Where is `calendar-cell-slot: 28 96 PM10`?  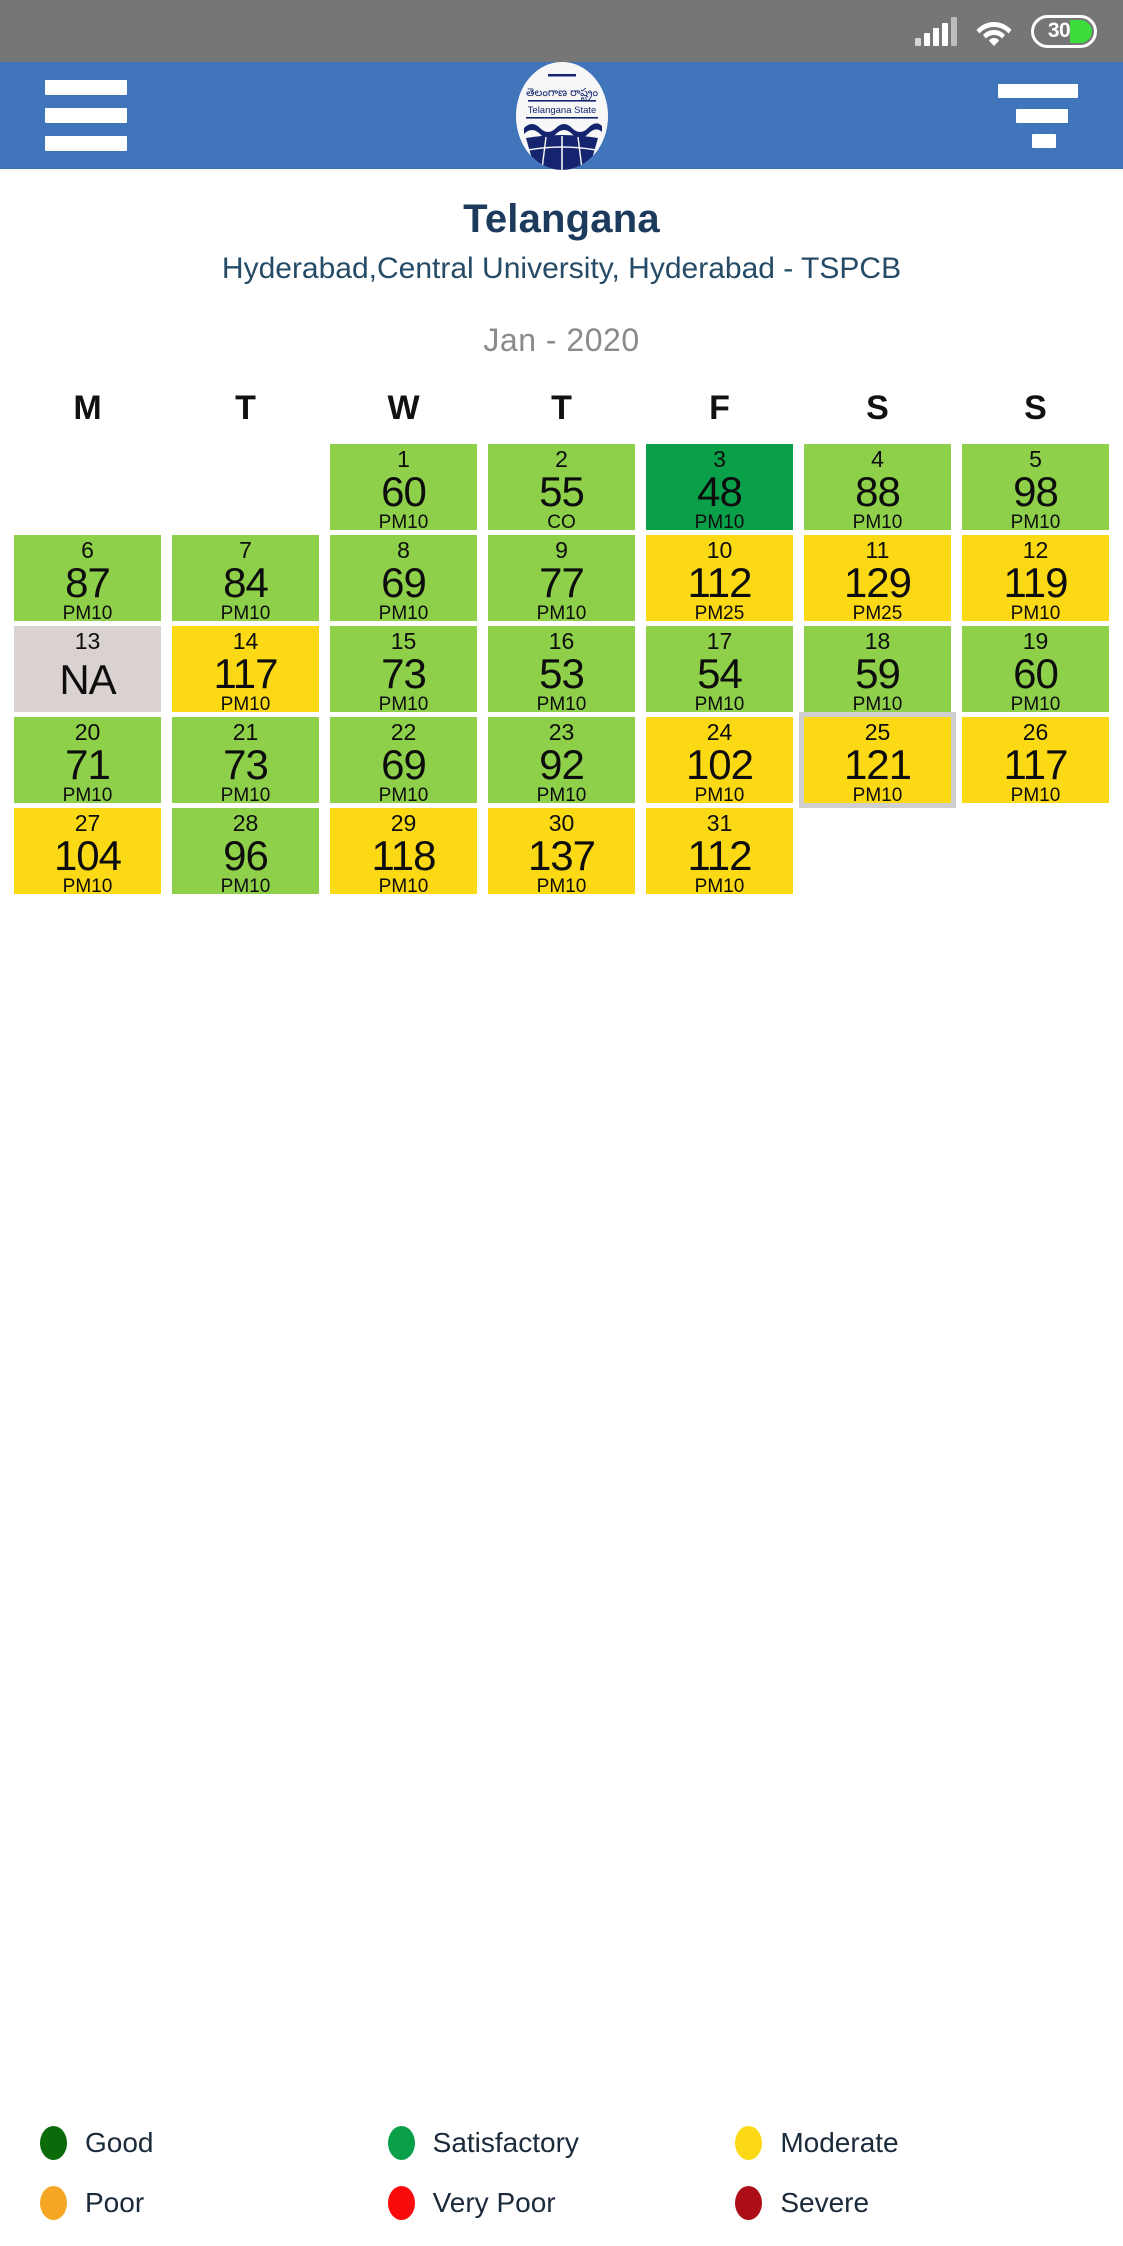
calendar-cell-slot: 28 96 PM10 is located at coordinates (245, 852).